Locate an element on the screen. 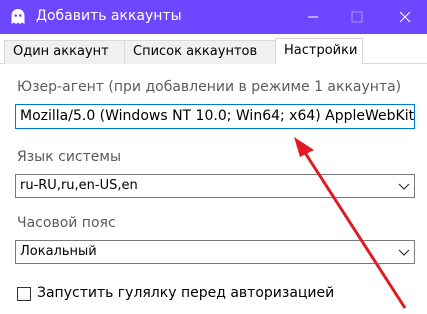 The width and height of the screenshot is (427, 314). annotation-arrow-head is located at coordinates (304, 147).